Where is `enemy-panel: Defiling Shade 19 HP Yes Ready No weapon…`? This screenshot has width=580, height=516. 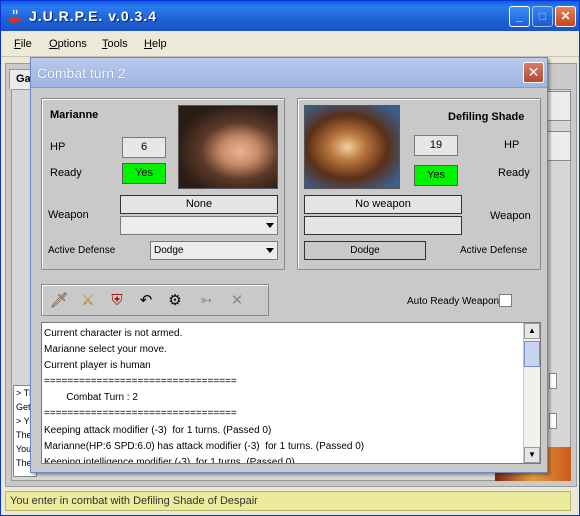
enemy-panel: Defiling Shade 19 HP Yes Ready No weapon… is located at coordinates (419, 184).